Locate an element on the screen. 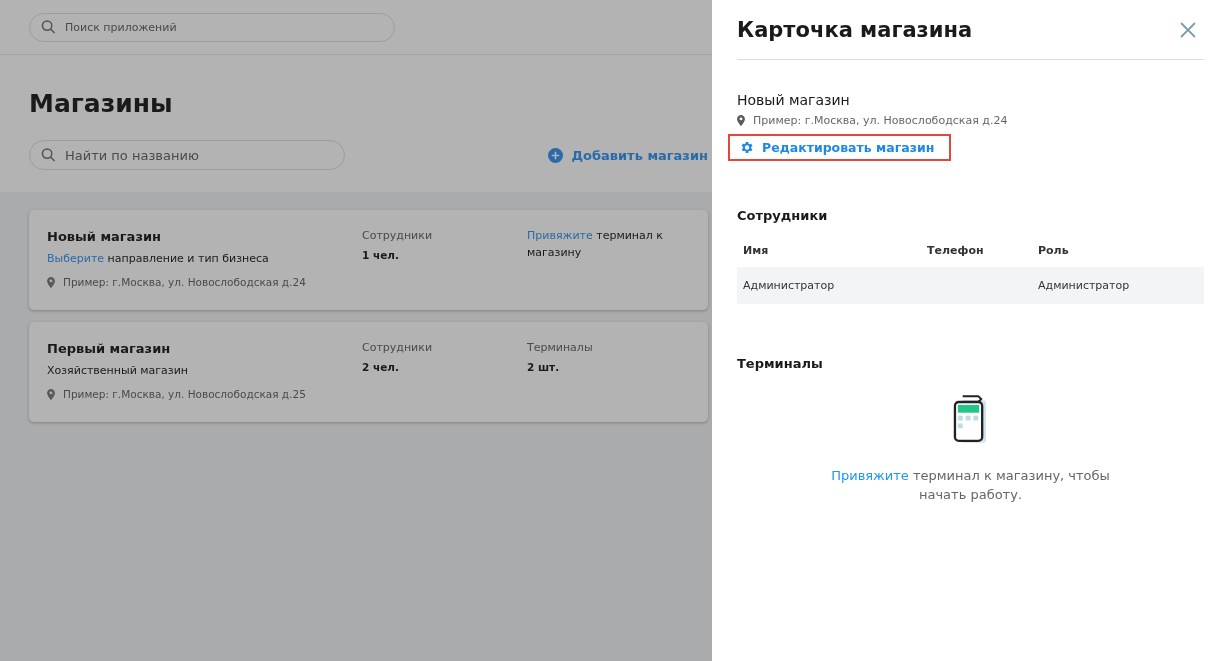 The image size is (1210, 661). empty-message: Привяжите терминал к магазину, чтобы начать работу. is located at coordinates (970, 485).